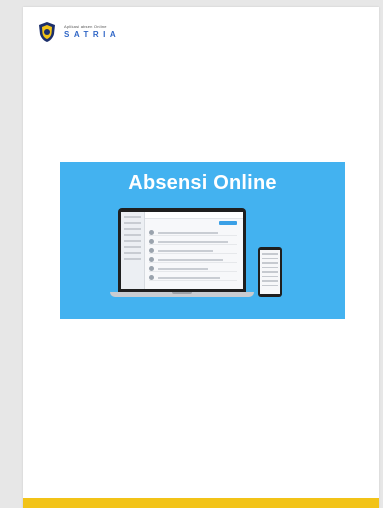 The width and height of the screenshot is (383, 508). I want to click on phone-mockup-image, so click(270, 272).